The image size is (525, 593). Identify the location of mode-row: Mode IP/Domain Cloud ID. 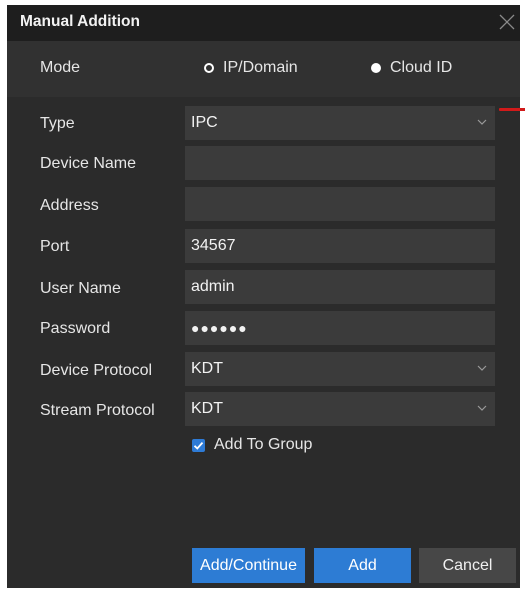
(263, 69).